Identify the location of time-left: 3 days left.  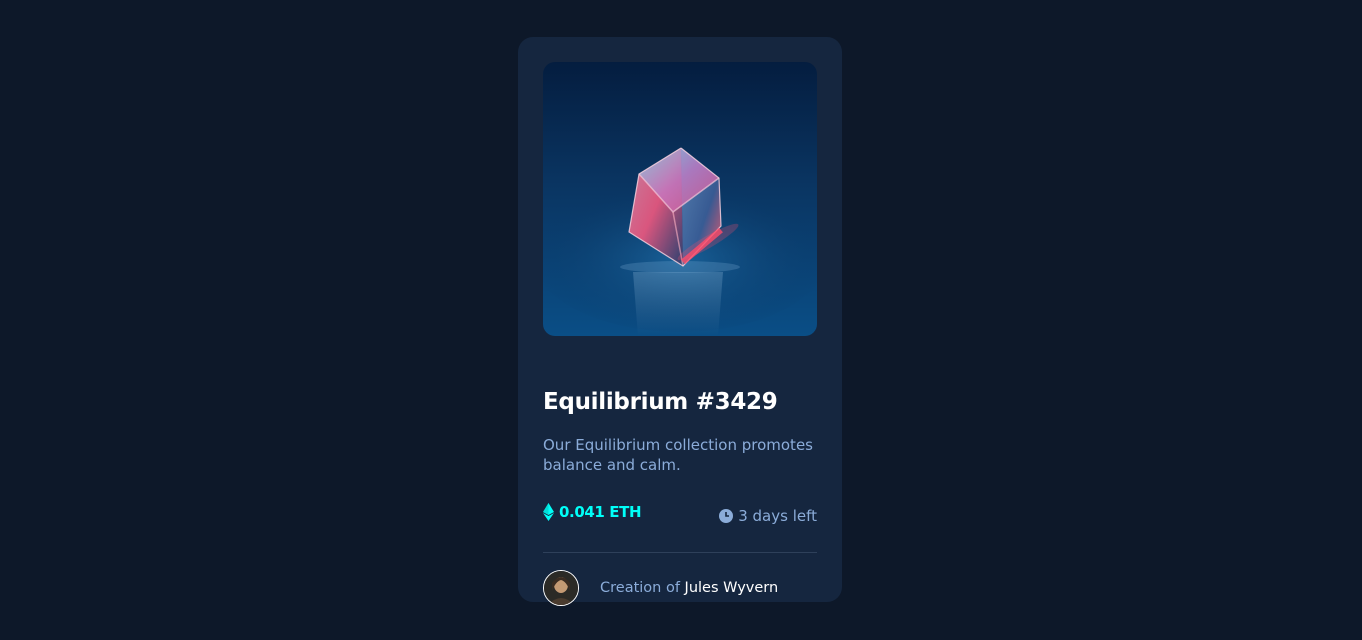
(777, 516).